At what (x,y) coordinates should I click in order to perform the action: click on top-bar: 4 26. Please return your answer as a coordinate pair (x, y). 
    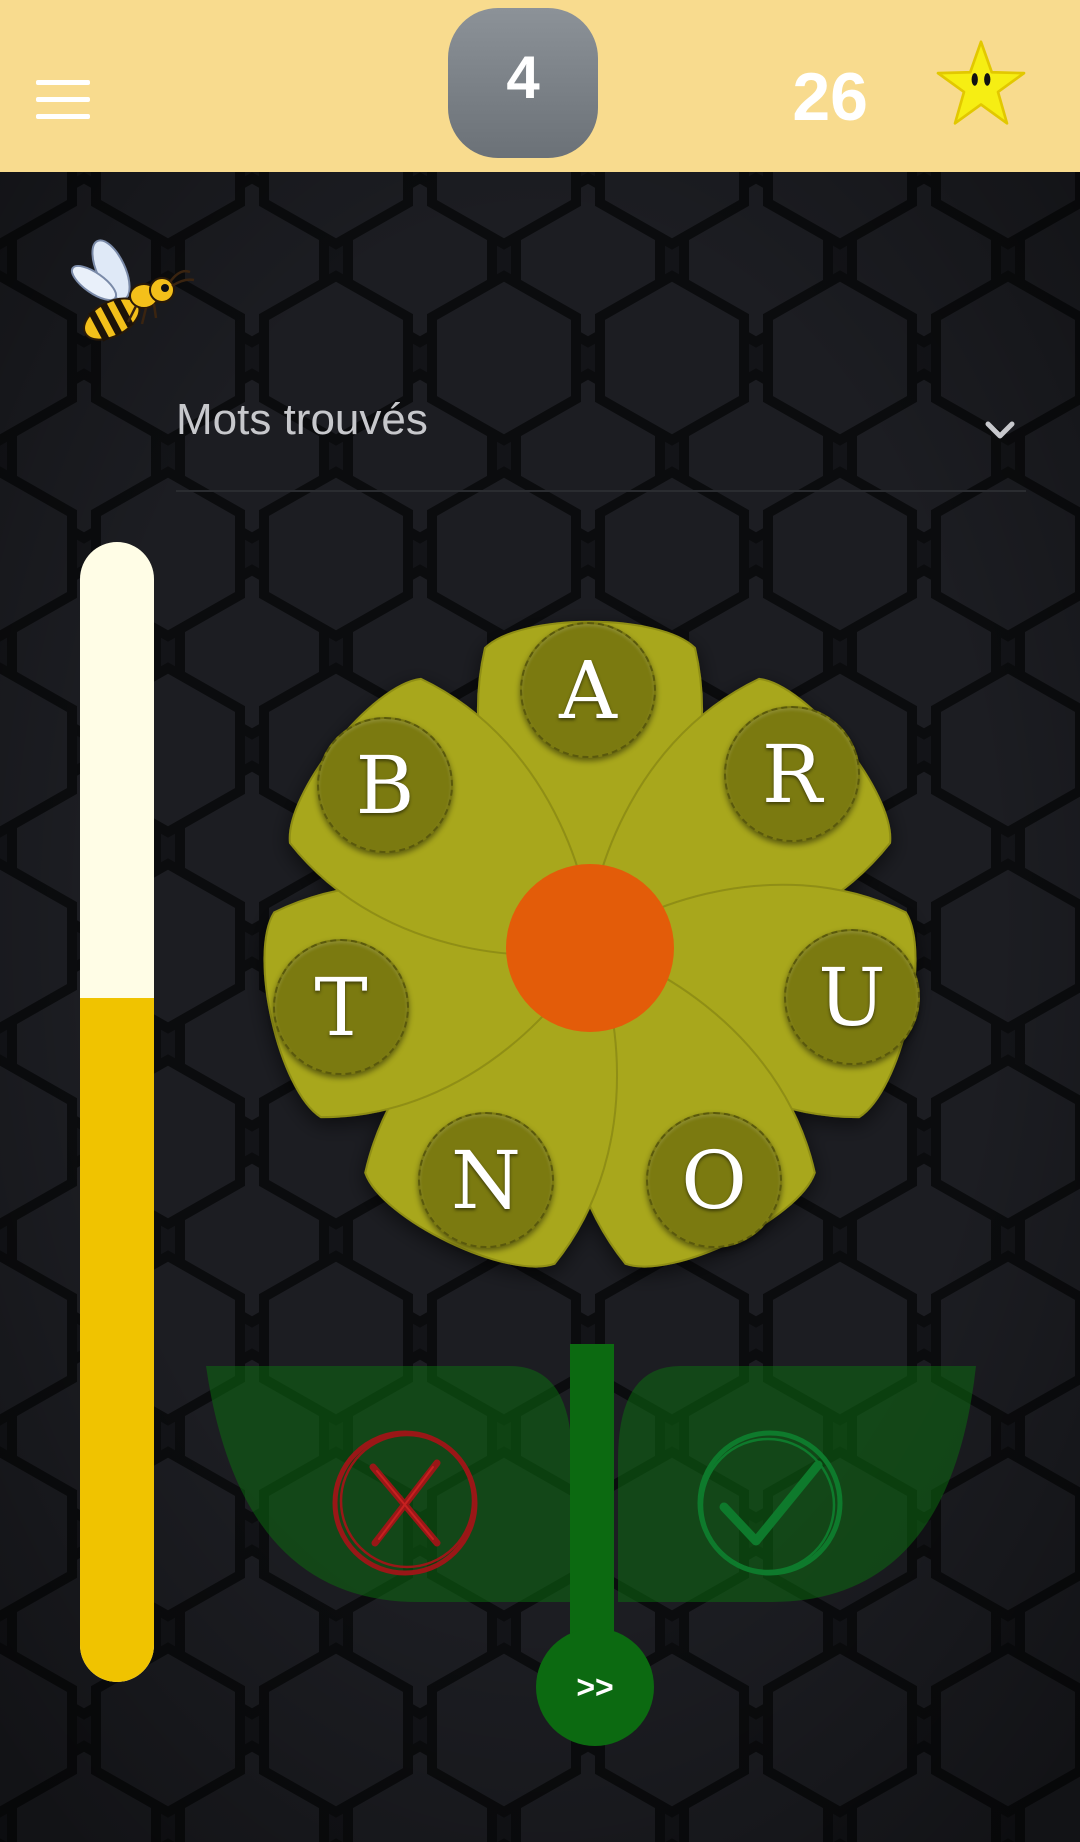
    Looking at the image, I should click on (540, 86).